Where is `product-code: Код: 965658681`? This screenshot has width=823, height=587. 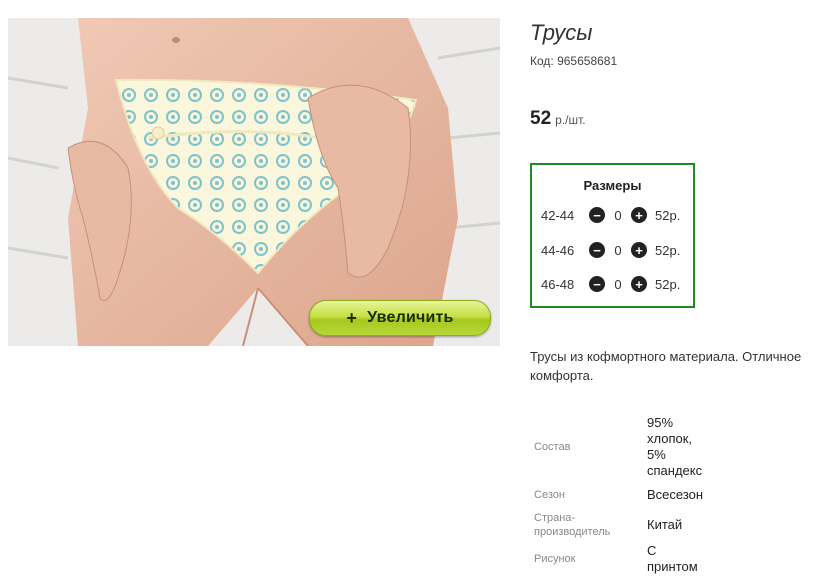
product-code: Код: 965658681 is located at coordinates (574, 61).